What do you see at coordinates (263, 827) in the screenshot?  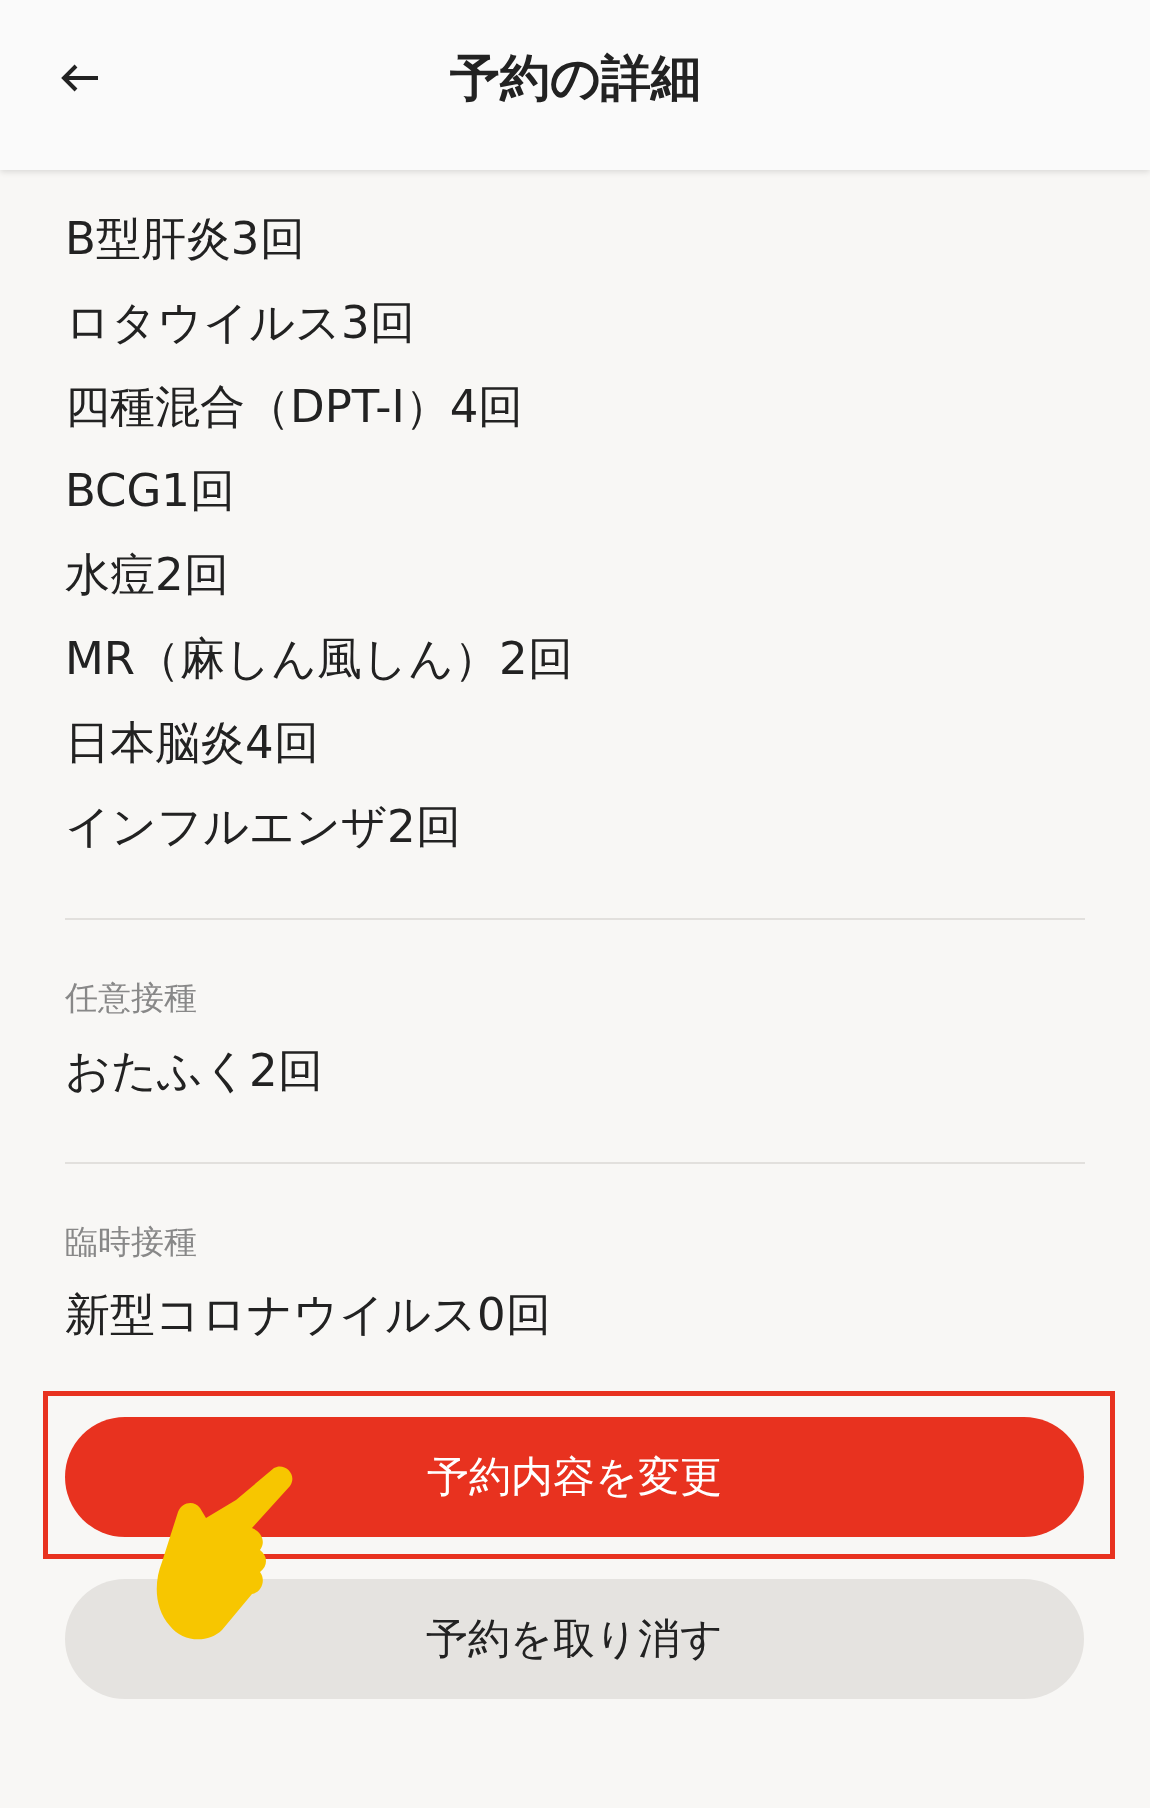 I see `vaccine-item: インフルエンザ2回` at bounding box center [263, 827].